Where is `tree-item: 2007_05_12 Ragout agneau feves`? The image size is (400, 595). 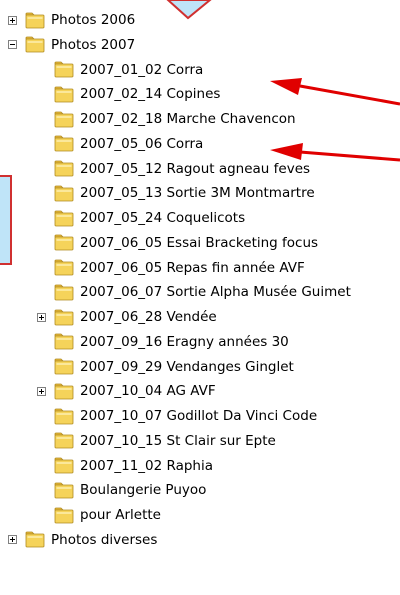 tree-item: 2007_05_12 Ragout agneau feves is located at coordinates (182, 169).